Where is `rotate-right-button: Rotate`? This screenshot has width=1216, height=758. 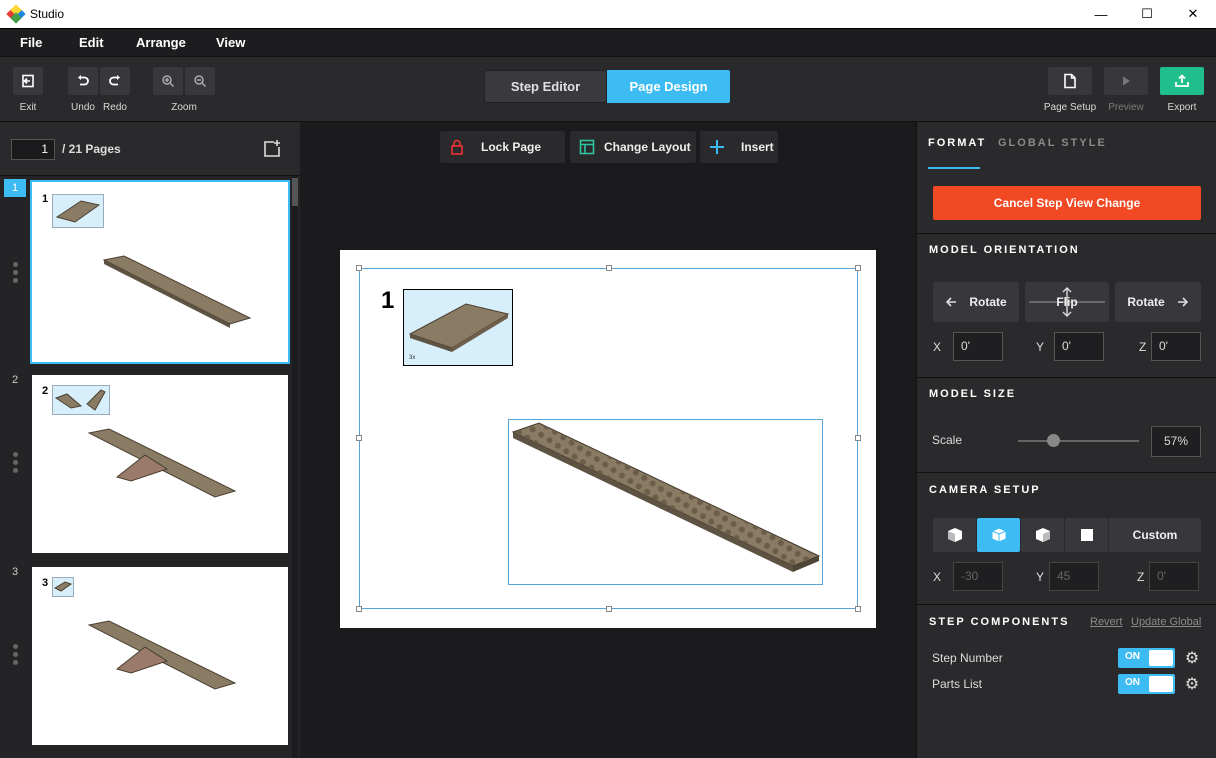 rotate-right-button: Rotate is located at coordinates (1158, 302).